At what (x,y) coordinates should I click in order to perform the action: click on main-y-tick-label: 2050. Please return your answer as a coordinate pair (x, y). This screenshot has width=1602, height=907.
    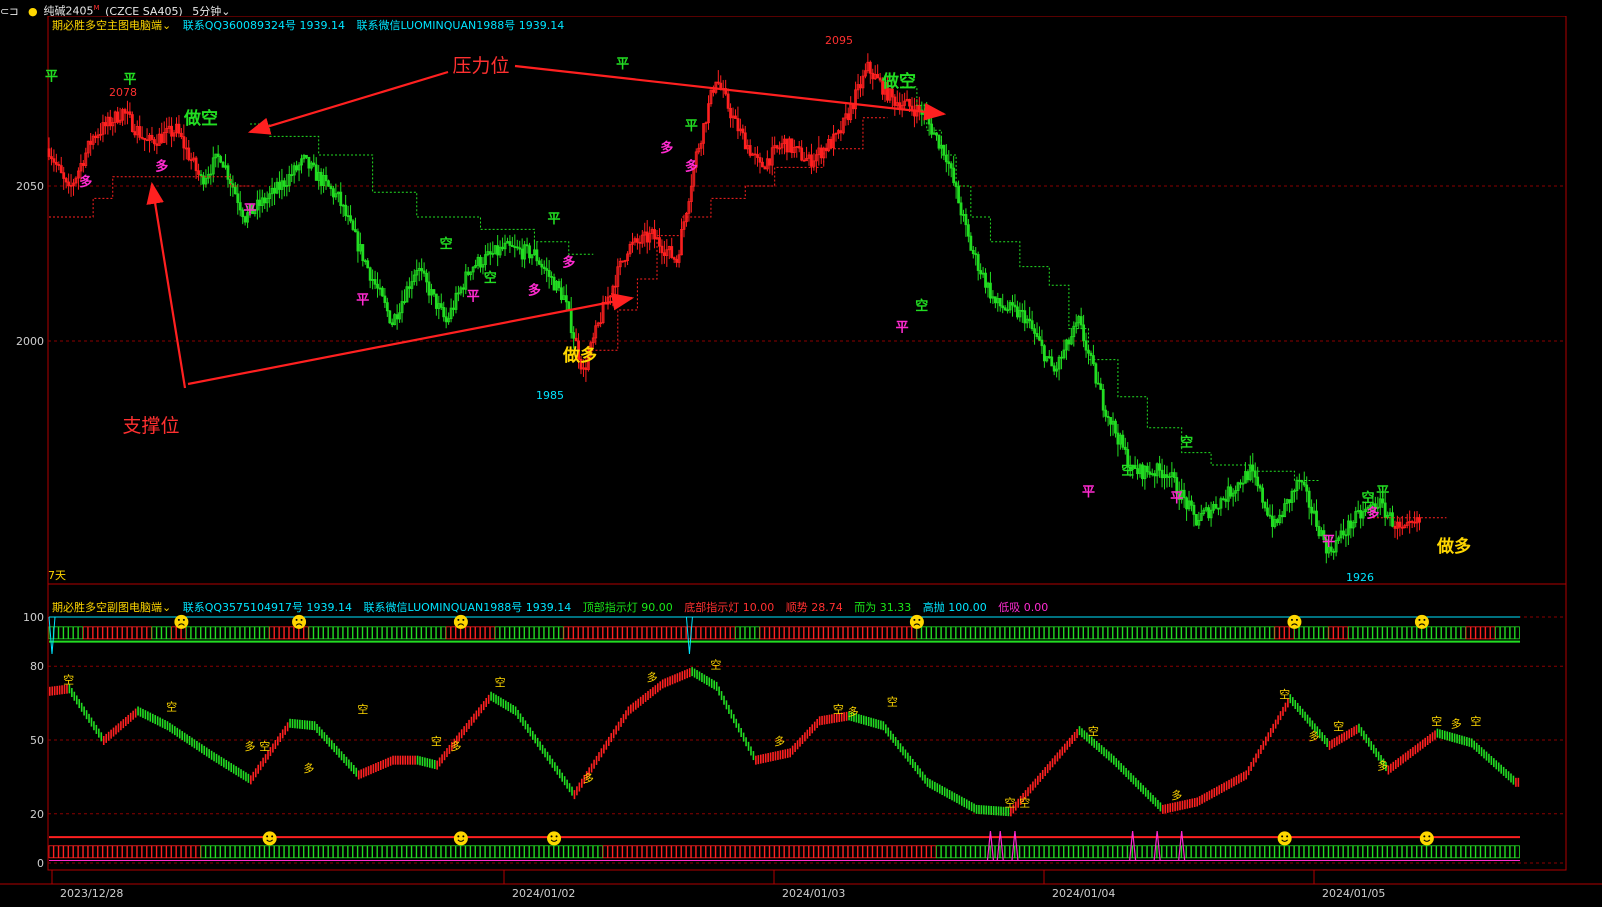
    Looking at the image, I should click on (30, 186).